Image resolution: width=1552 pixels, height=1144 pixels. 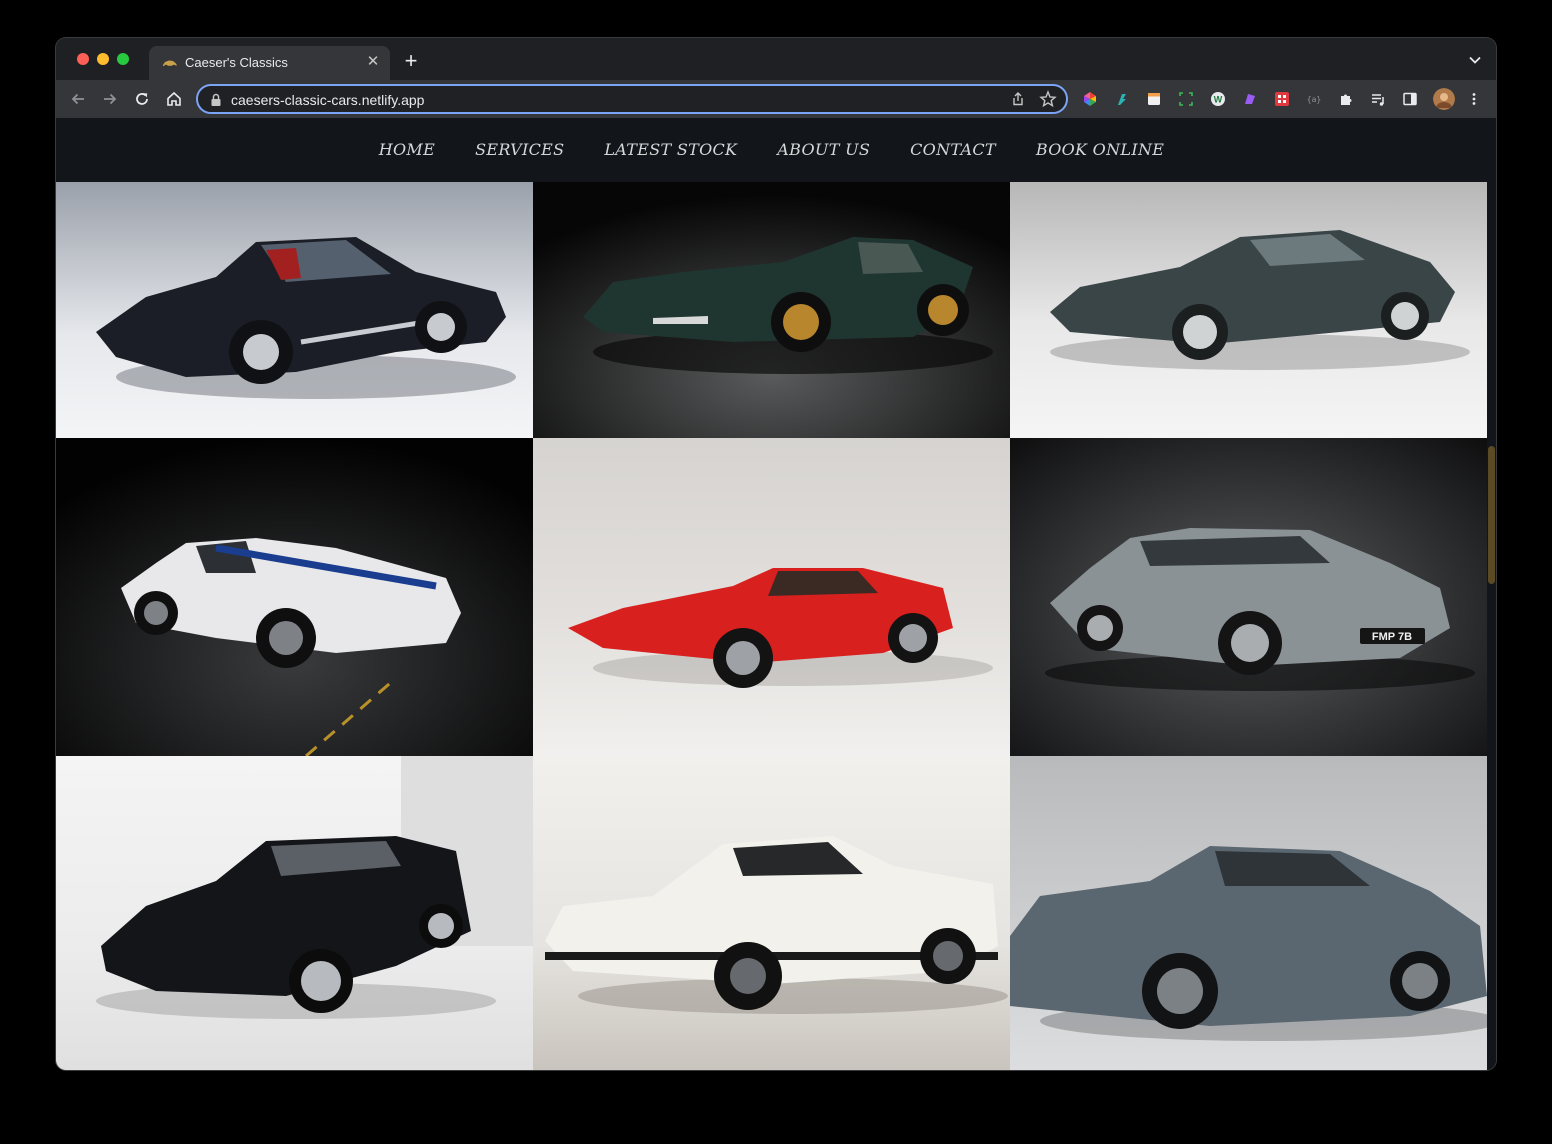 What do you see at coordinates (123, 59) in the screenshot?
I see `maximize-window-button` at bounding box center [123, 59].